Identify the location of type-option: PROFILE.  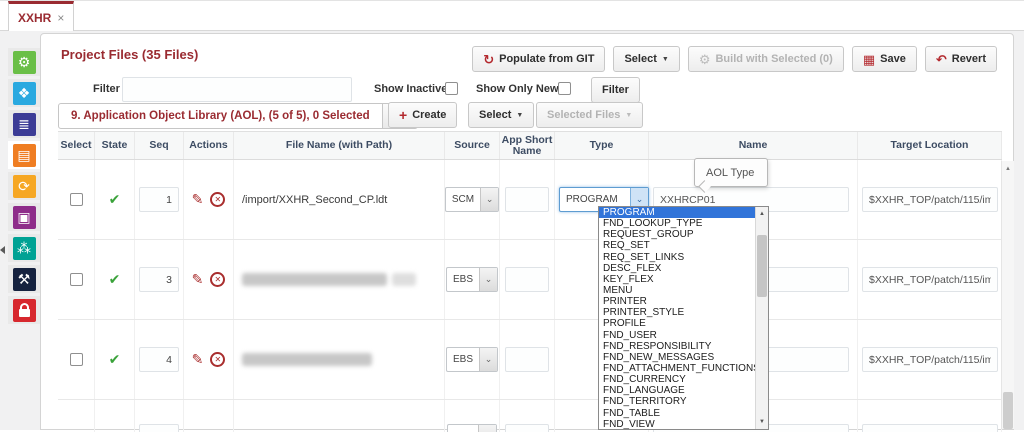
(677, 323).